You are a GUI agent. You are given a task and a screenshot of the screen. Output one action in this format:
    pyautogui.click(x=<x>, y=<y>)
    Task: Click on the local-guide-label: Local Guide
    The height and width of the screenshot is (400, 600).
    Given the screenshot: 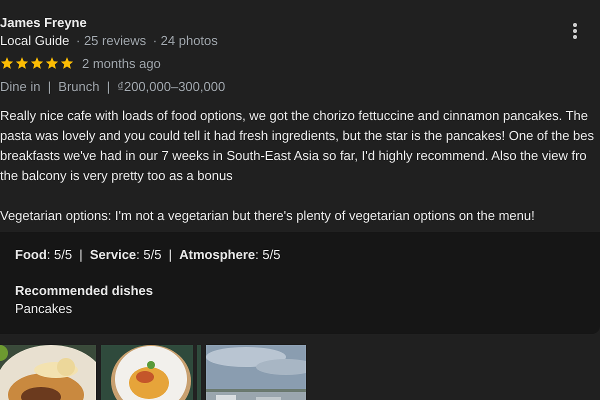 What is the action you would take?
    pyautogui.click(x=35, y=40)
    